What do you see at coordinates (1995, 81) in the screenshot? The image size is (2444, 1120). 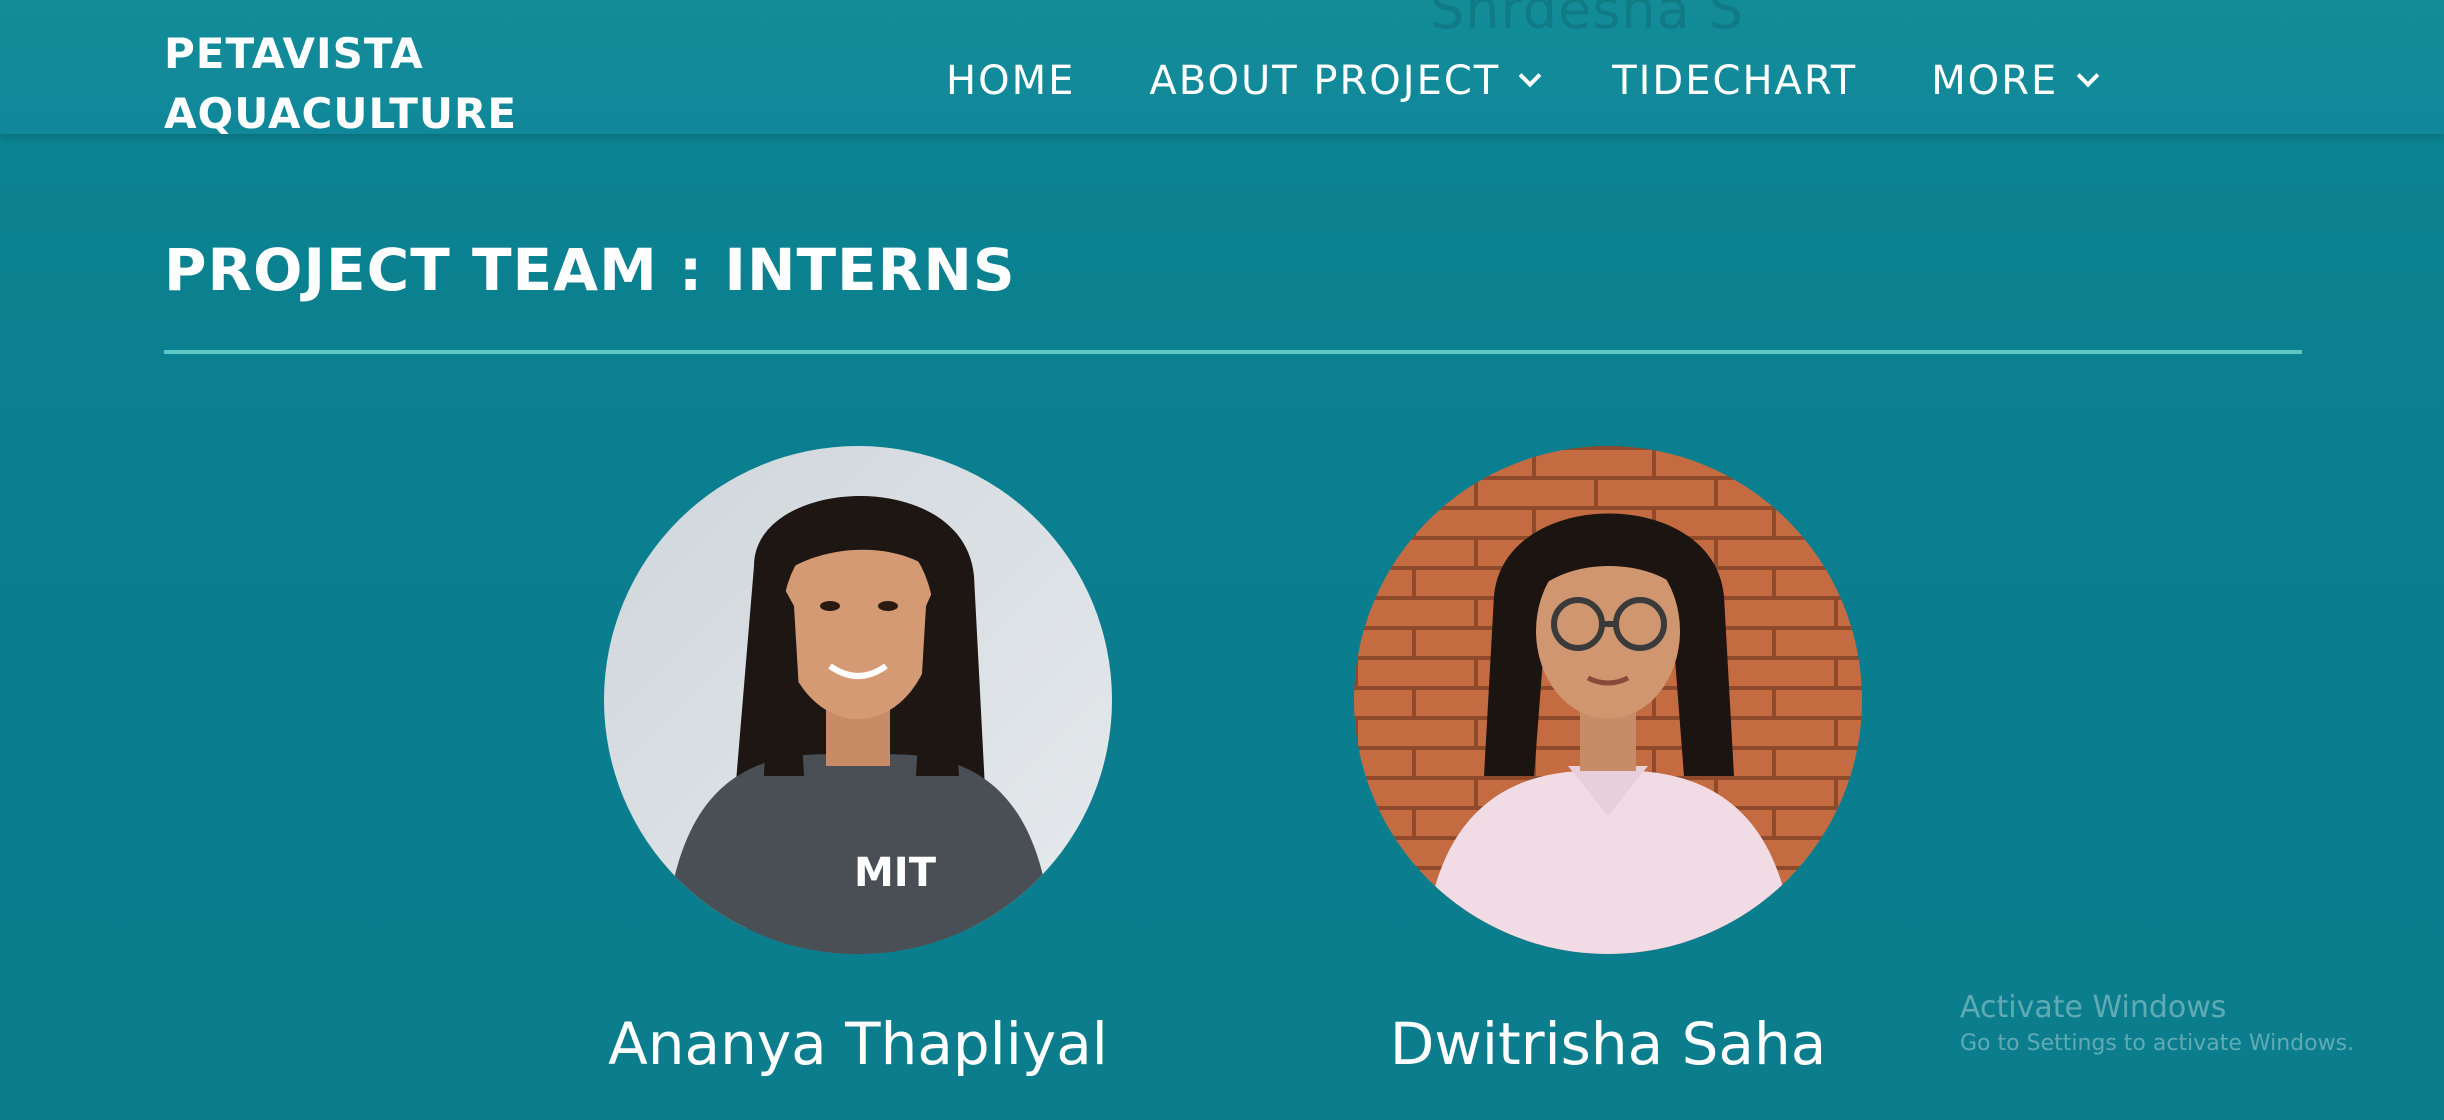 I see `nav-more-label: MORE` at bounding box center [1995, 81].